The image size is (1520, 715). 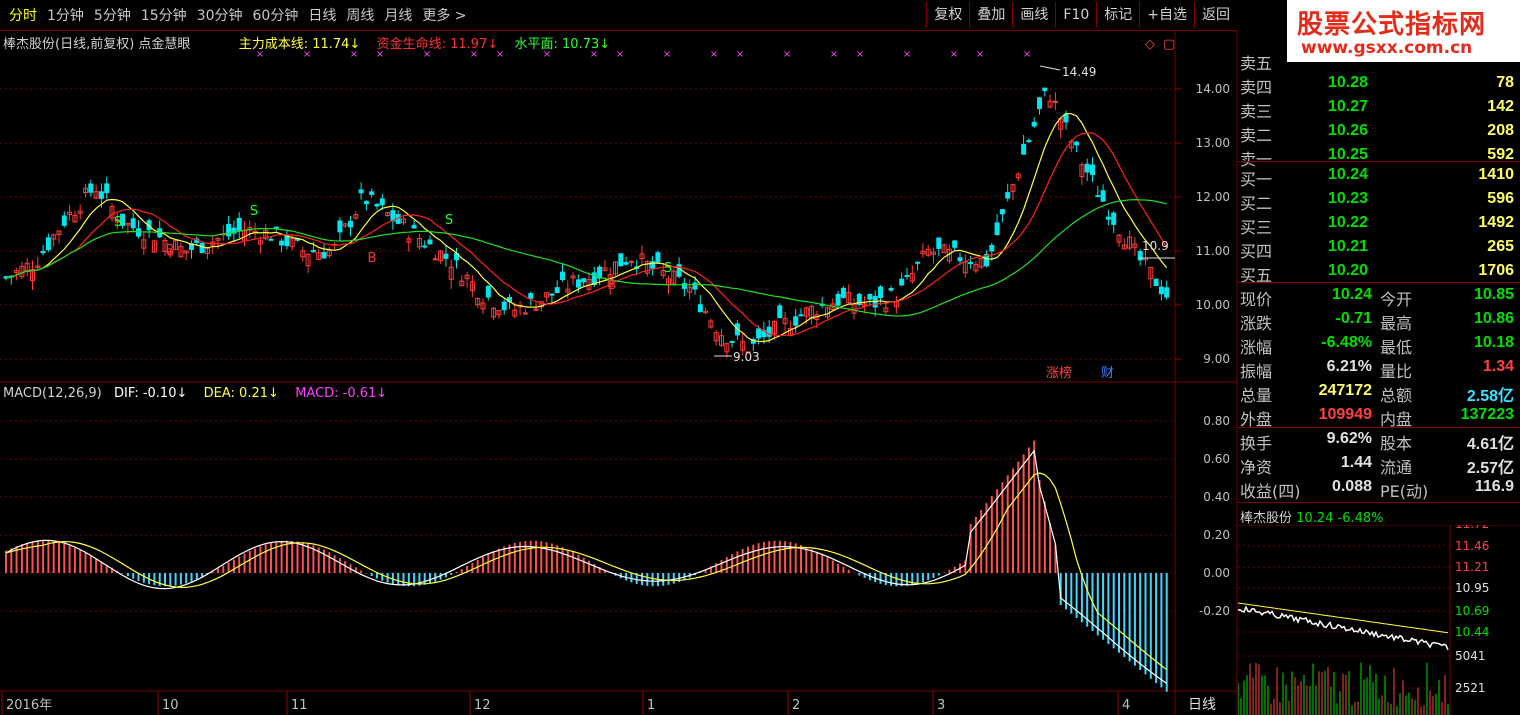 I want to click on bid-row-3: 买四 10.21 265, so click(x=1378, y=250).